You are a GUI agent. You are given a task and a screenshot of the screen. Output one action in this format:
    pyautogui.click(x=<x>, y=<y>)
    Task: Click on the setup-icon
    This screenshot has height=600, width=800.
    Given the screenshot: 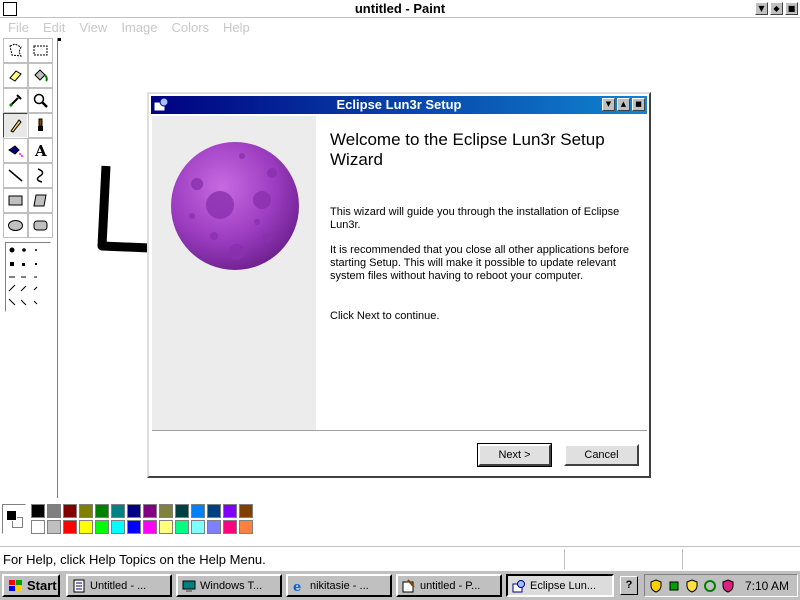 What is the action you would take?
    pyautogui.click(x=518, y=585)
    